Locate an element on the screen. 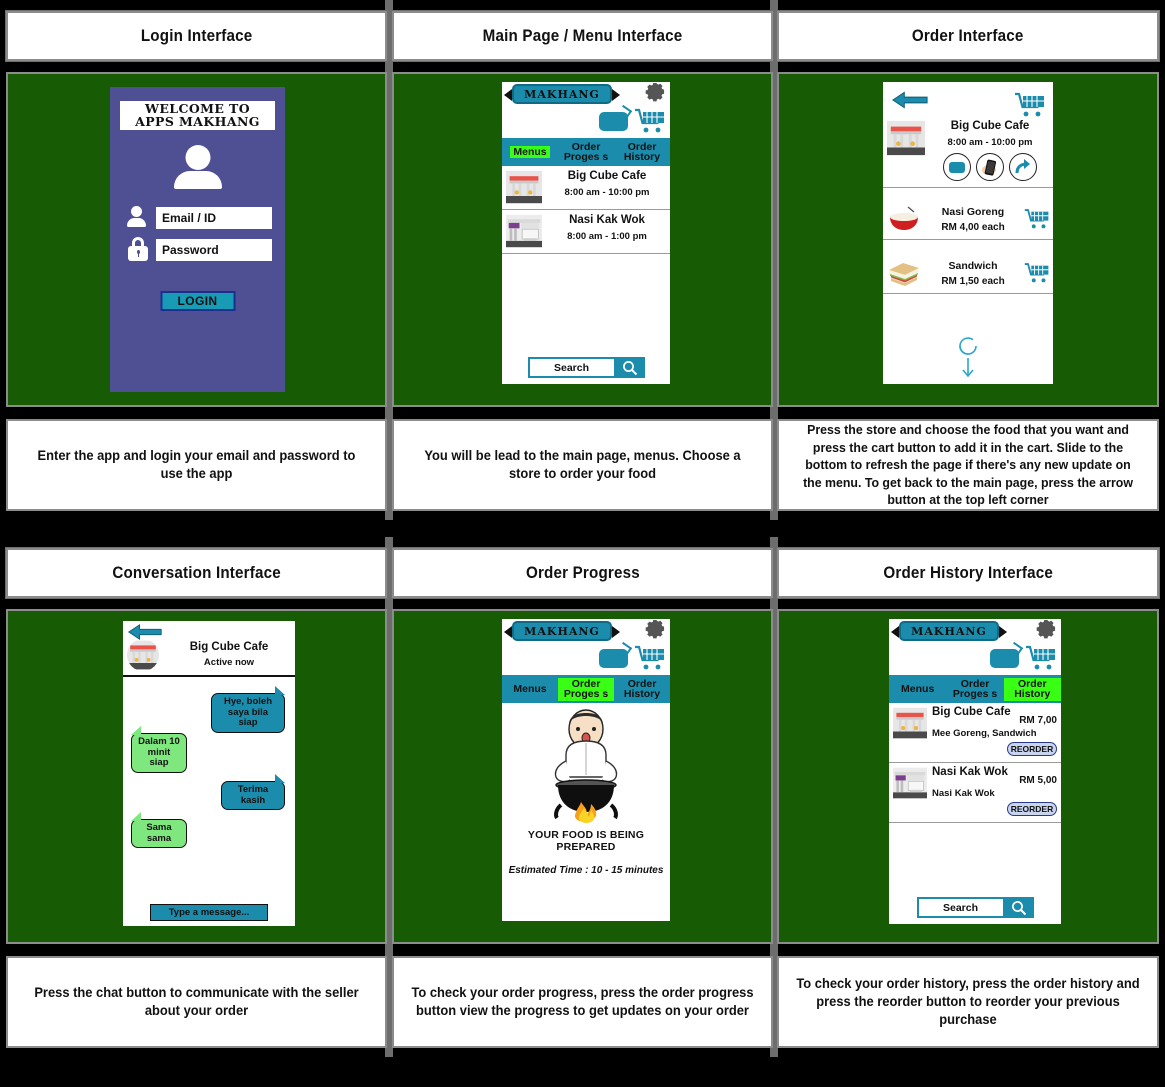  password-input: Password is located at coordinates (214, 250).